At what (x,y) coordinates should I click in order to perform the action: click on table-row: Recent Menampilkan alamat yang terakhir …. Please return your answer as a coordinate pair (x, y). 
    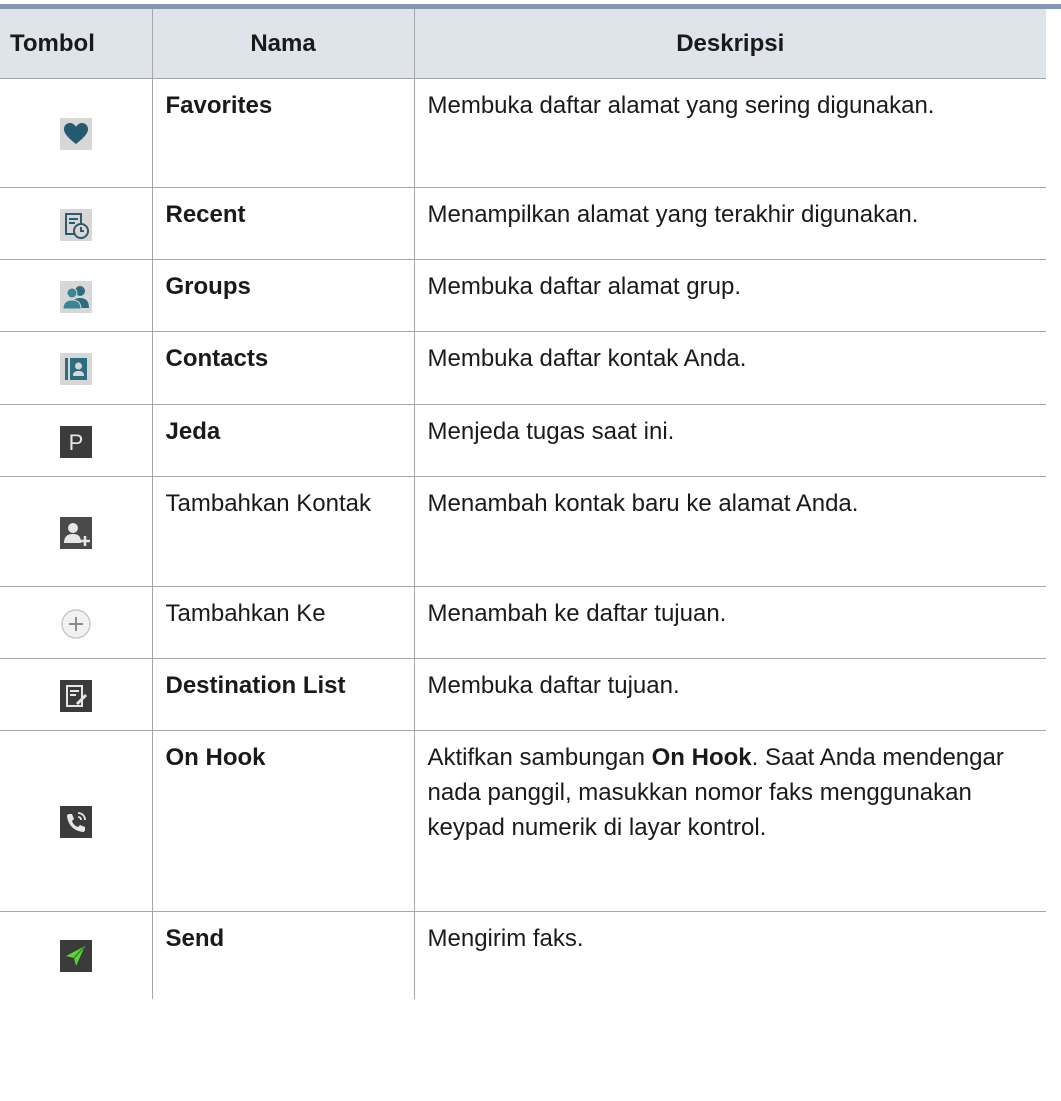
    Looking at the image, I should click on (523, 223).